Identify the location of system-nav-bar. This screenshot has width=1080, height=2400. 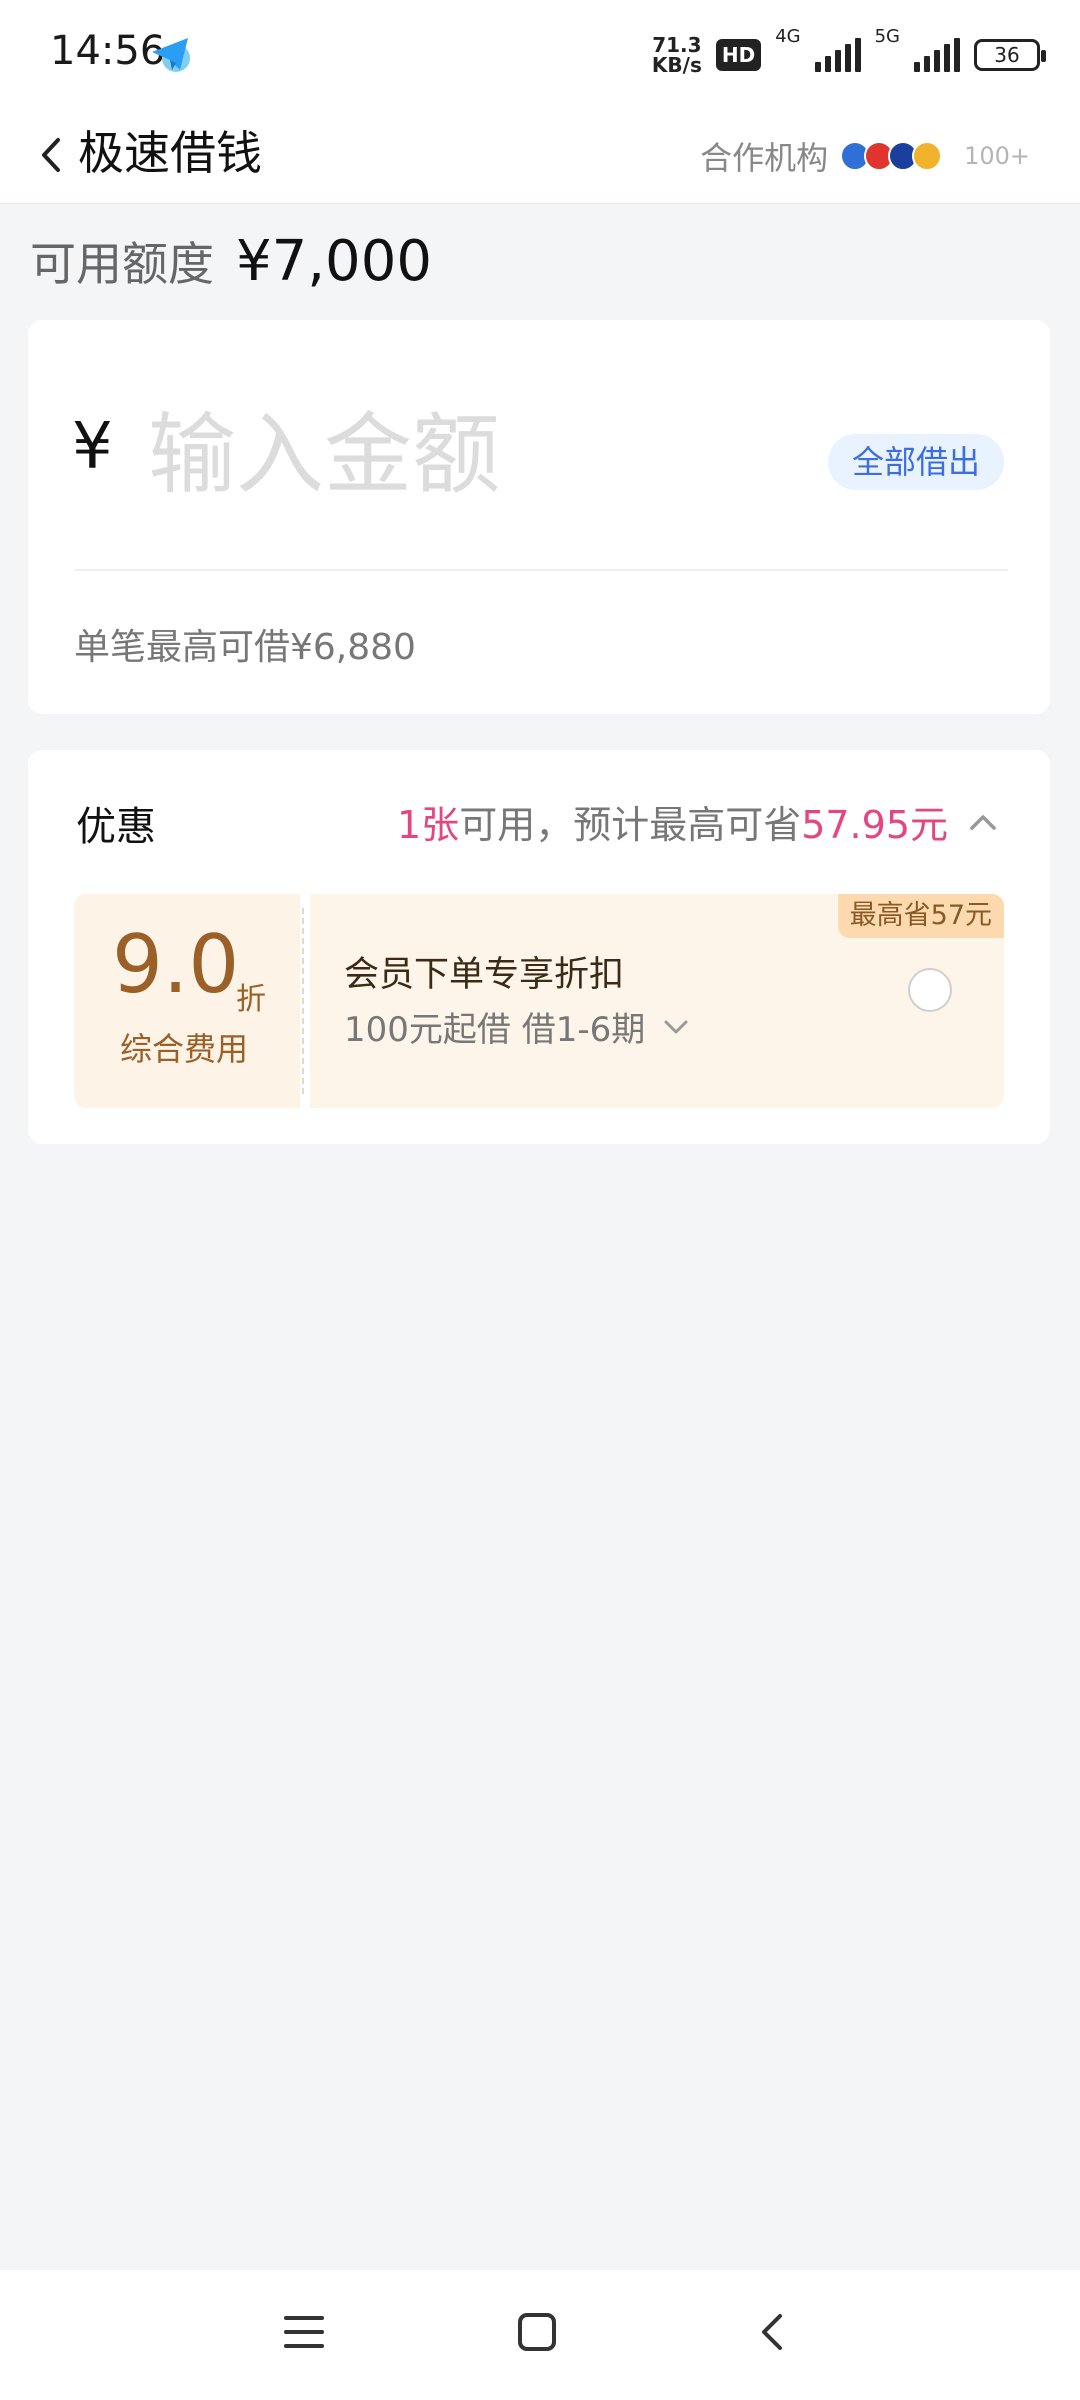
(540, 2335).